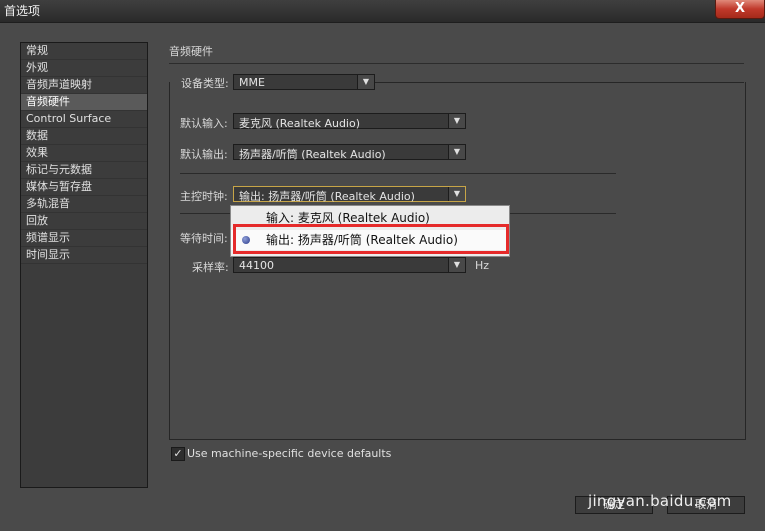 Image resolution: width=765 pixels, height=531 pixels. I want to click on checkmark-icon: ✓, so click(178, 453).